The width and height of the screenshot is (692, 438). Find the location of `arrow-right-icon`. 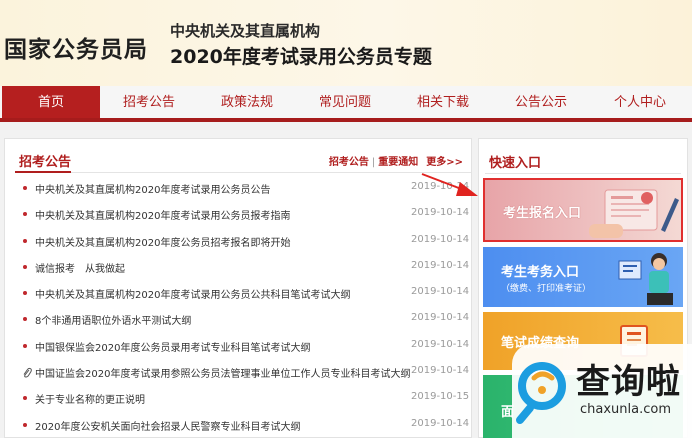

arrow-right-icon is located at coordinates (449, 184).